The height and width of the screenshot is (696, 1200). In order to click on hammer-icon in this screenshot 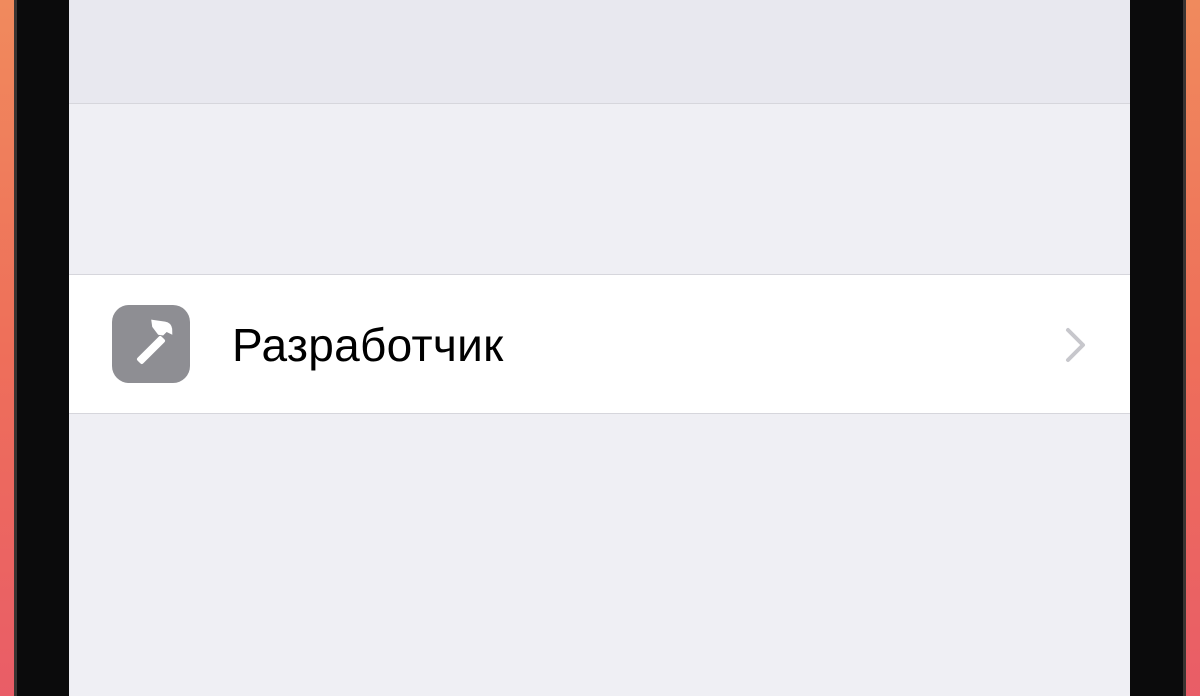, I will do `click(151, 344)`.